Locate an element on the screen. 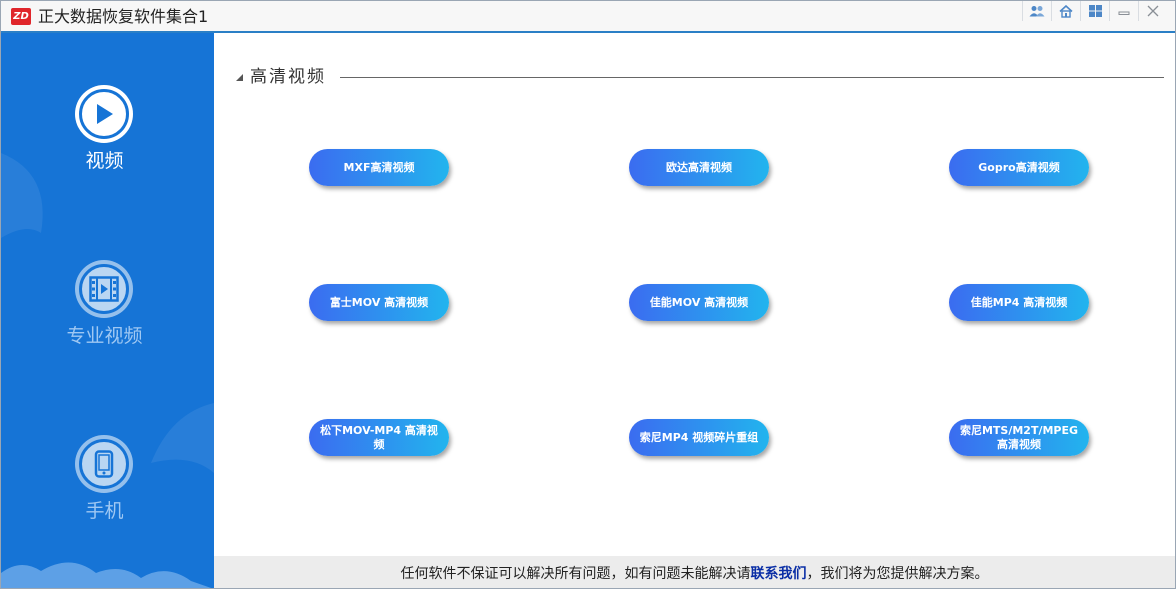  phone-icon is located at coordinates (104, 464).